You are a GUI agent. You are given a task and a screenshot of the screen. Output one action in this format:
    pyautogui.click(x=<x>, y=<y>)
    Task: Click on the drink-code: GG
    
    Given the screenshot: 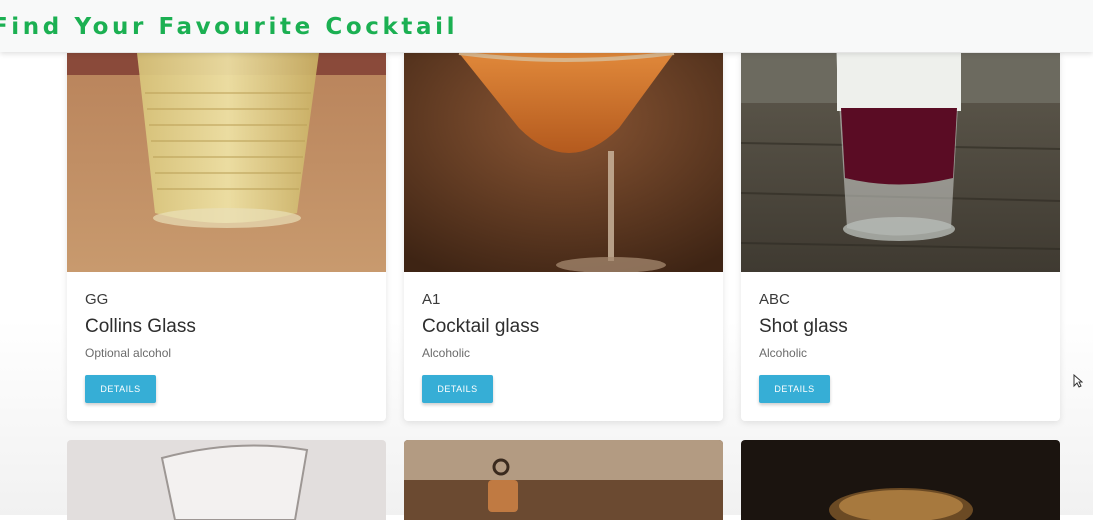 What is the action you would take?
    pyautogui.click(x=97, y=299)
    